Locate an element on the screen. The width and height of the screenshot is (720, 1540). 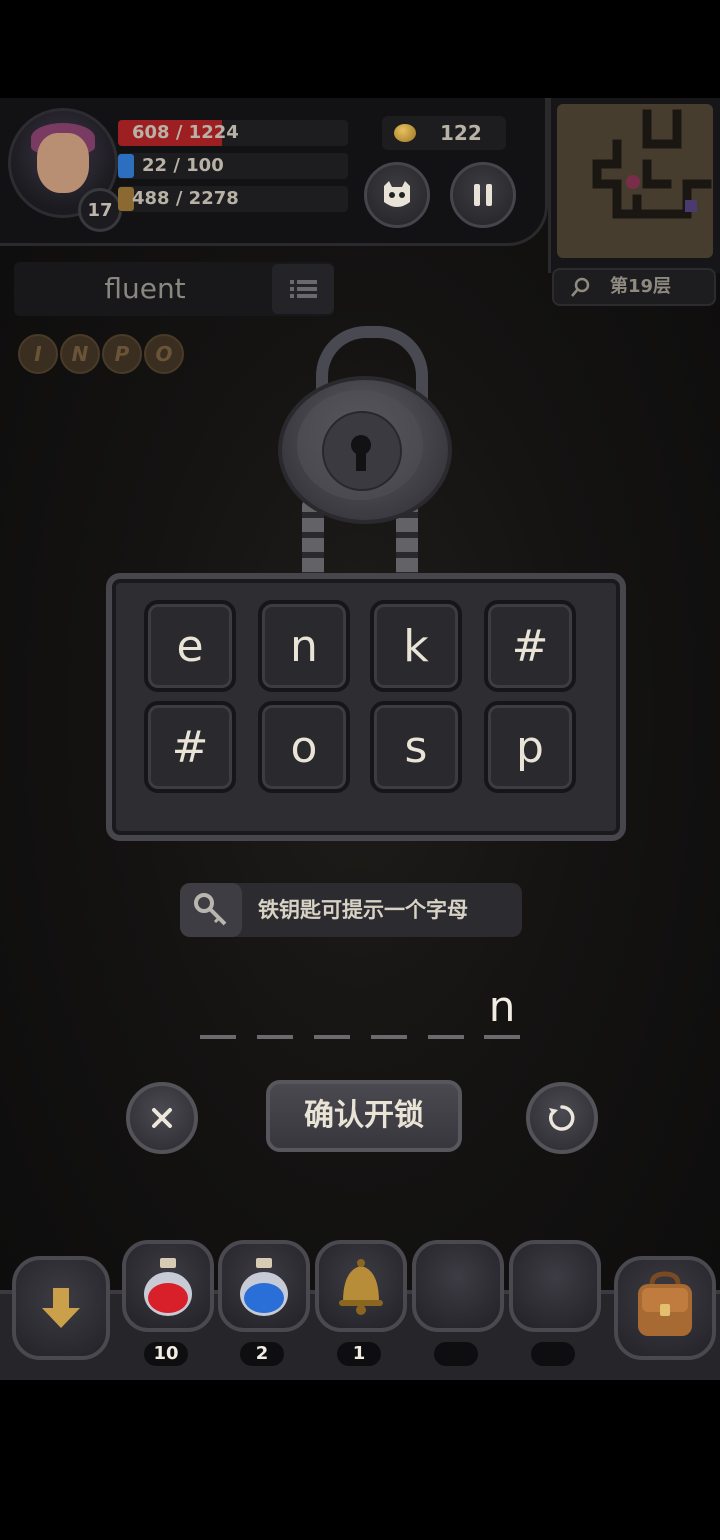
maze-layout is located at coordinates (652, 164).